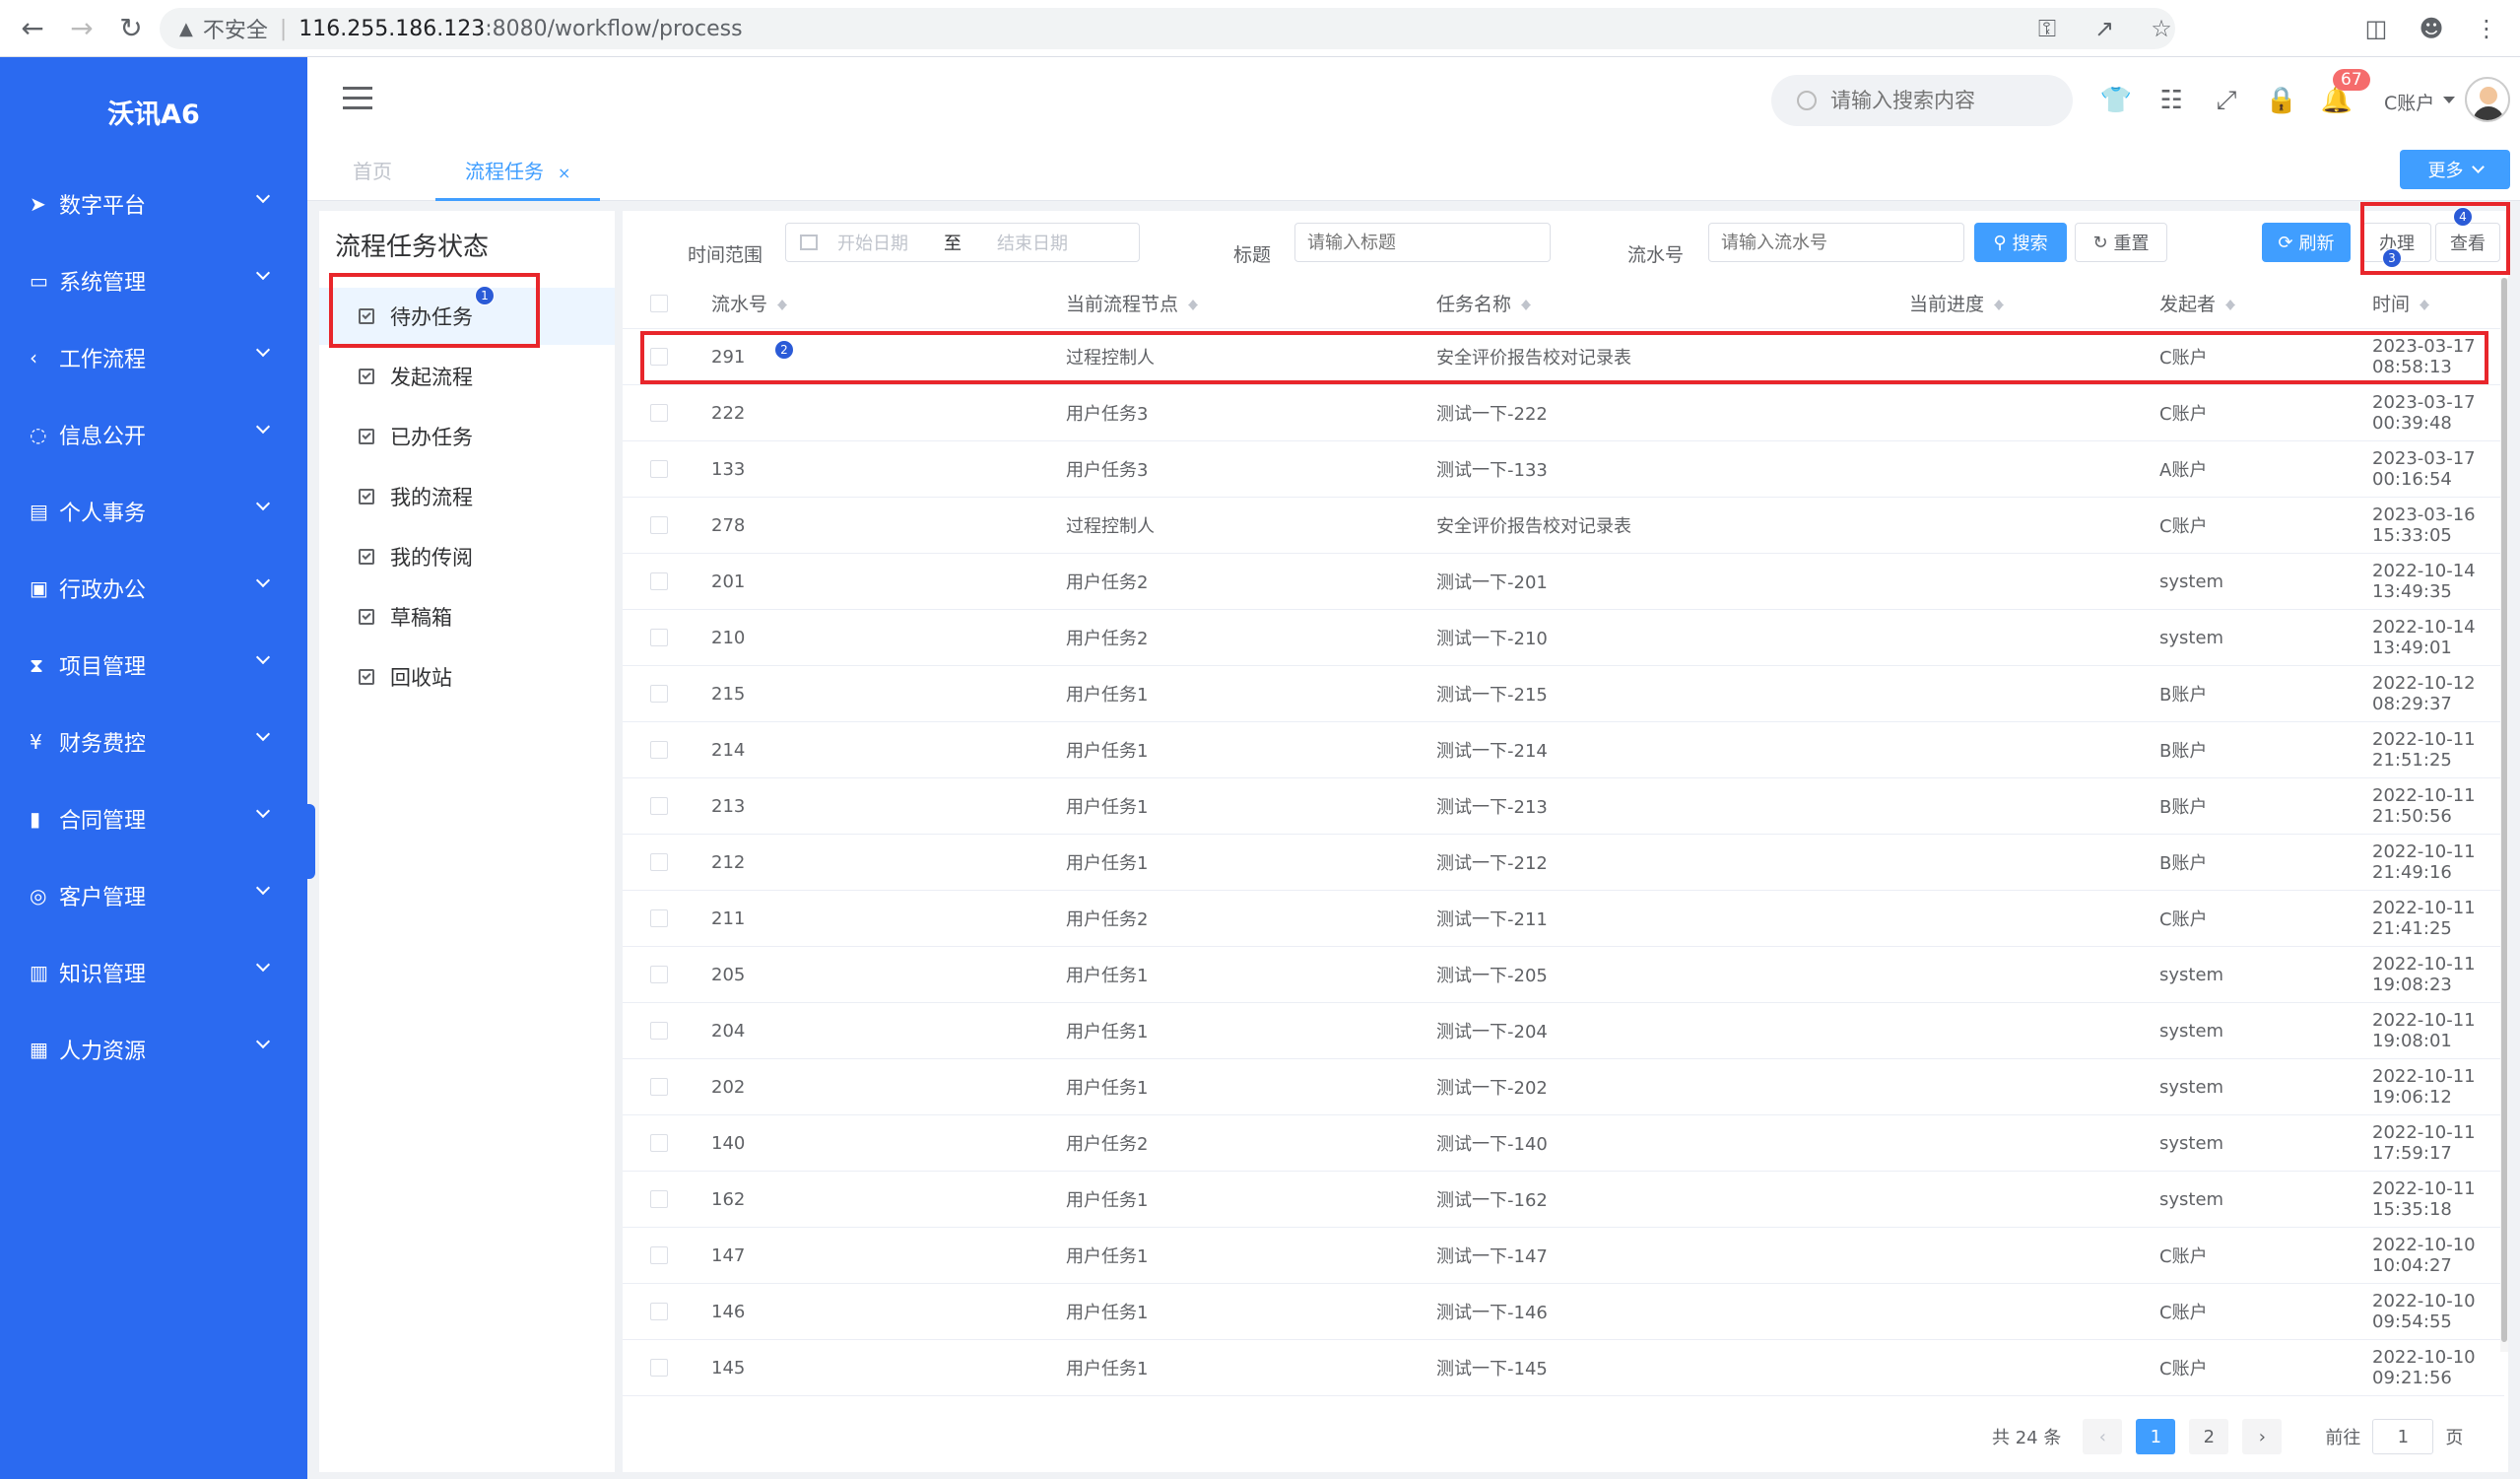 Image resolution: width=2520 pixels, height=1479 pixels. What do you see at coordinates (2161, 28) in the screenshot?
I see `bookmark-star-icon: ☆` at bounding box center [2161, 28].